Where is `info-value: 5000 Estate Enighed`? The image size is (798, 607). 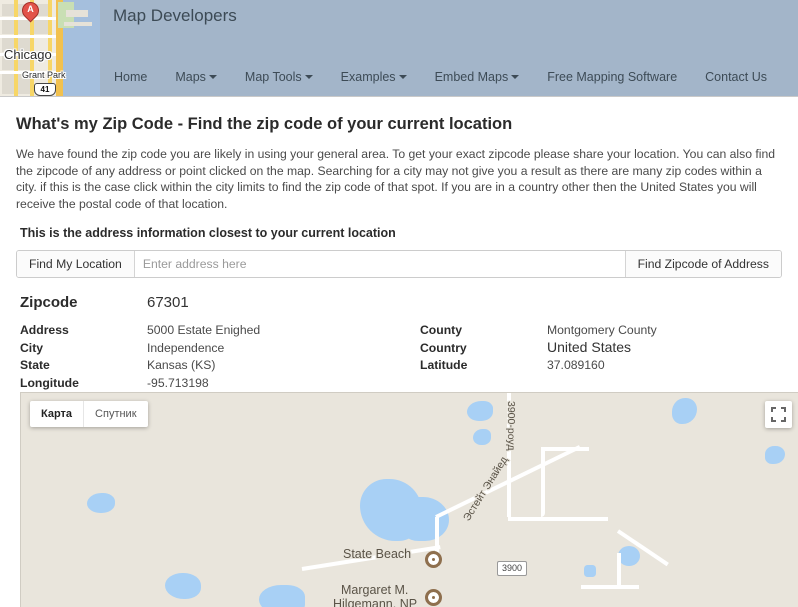 info-value: 5000 Estate Enighed is located at coordinates (204, 330).